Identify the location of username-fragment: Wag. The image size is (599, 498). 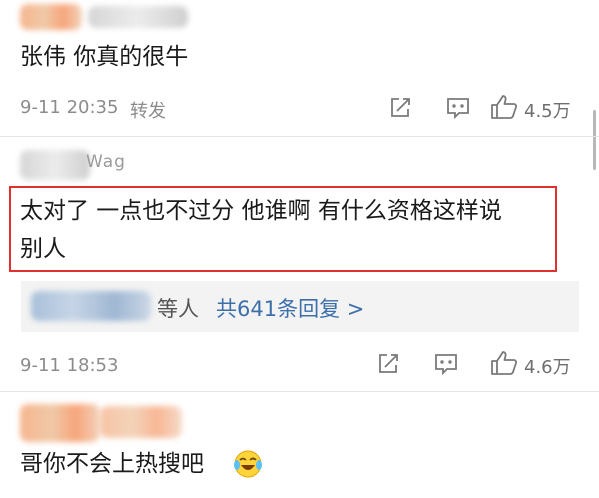
(106, 162).